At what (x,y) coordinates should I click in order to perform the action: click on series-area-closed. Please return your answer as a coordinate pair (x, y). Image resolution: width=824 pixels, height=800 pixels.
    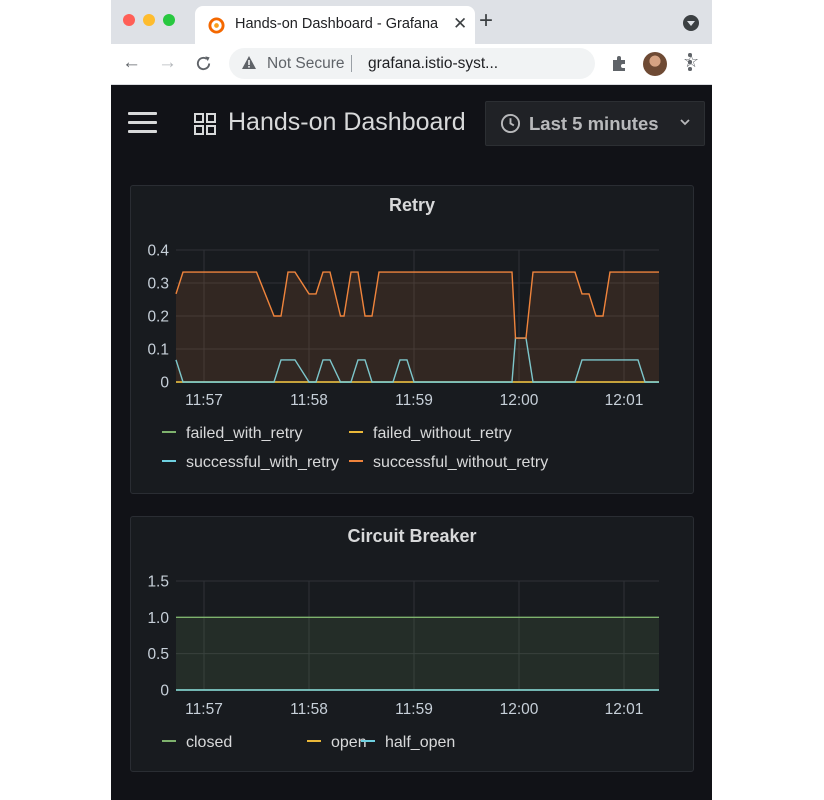
    Looking at the image, I should click on (417, 653).